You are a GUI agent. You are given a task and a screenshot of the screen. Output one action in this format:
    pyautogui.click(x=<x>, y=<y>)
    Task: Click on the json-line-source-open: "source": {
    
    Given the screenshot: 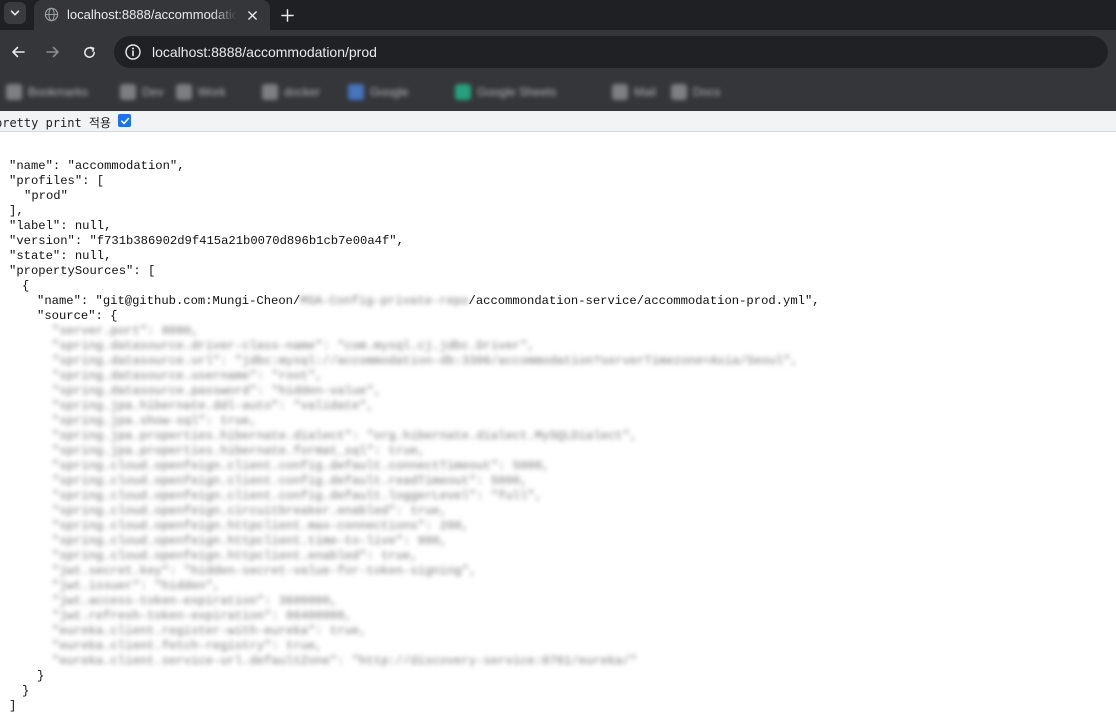 What is the action you would take?
    pyautogui.click(x=77, y=316)
    